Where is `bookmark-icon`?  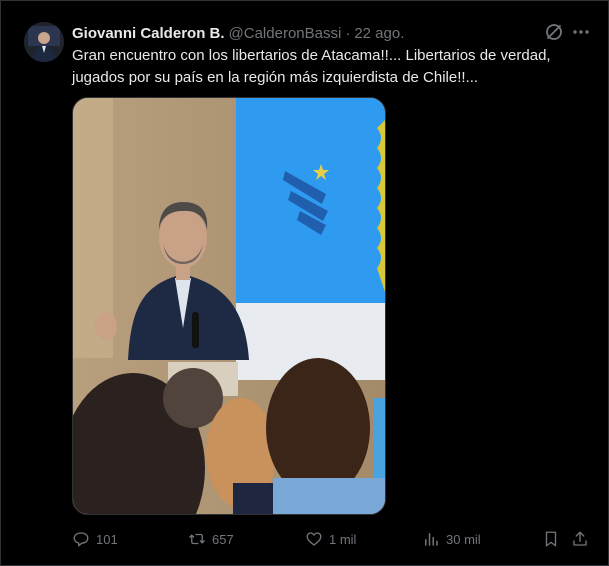
bookmark-icon is located at coordinates (551, 539).